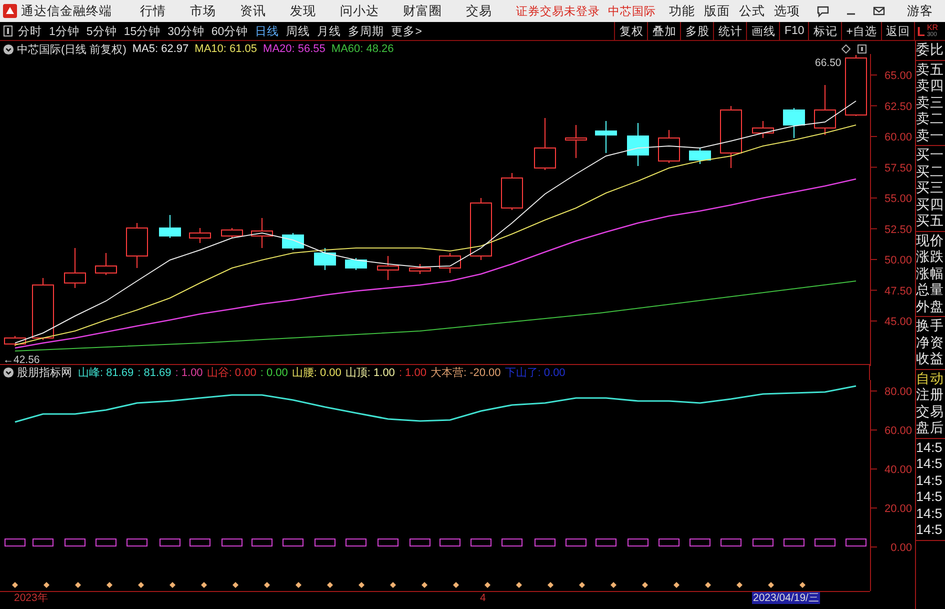 This screenshot has height=609, width=945. What do you see at coordinates (898, 168) in the screenshot?
I see `price-axis-label: 57.50` at bounding box center [898, 168].